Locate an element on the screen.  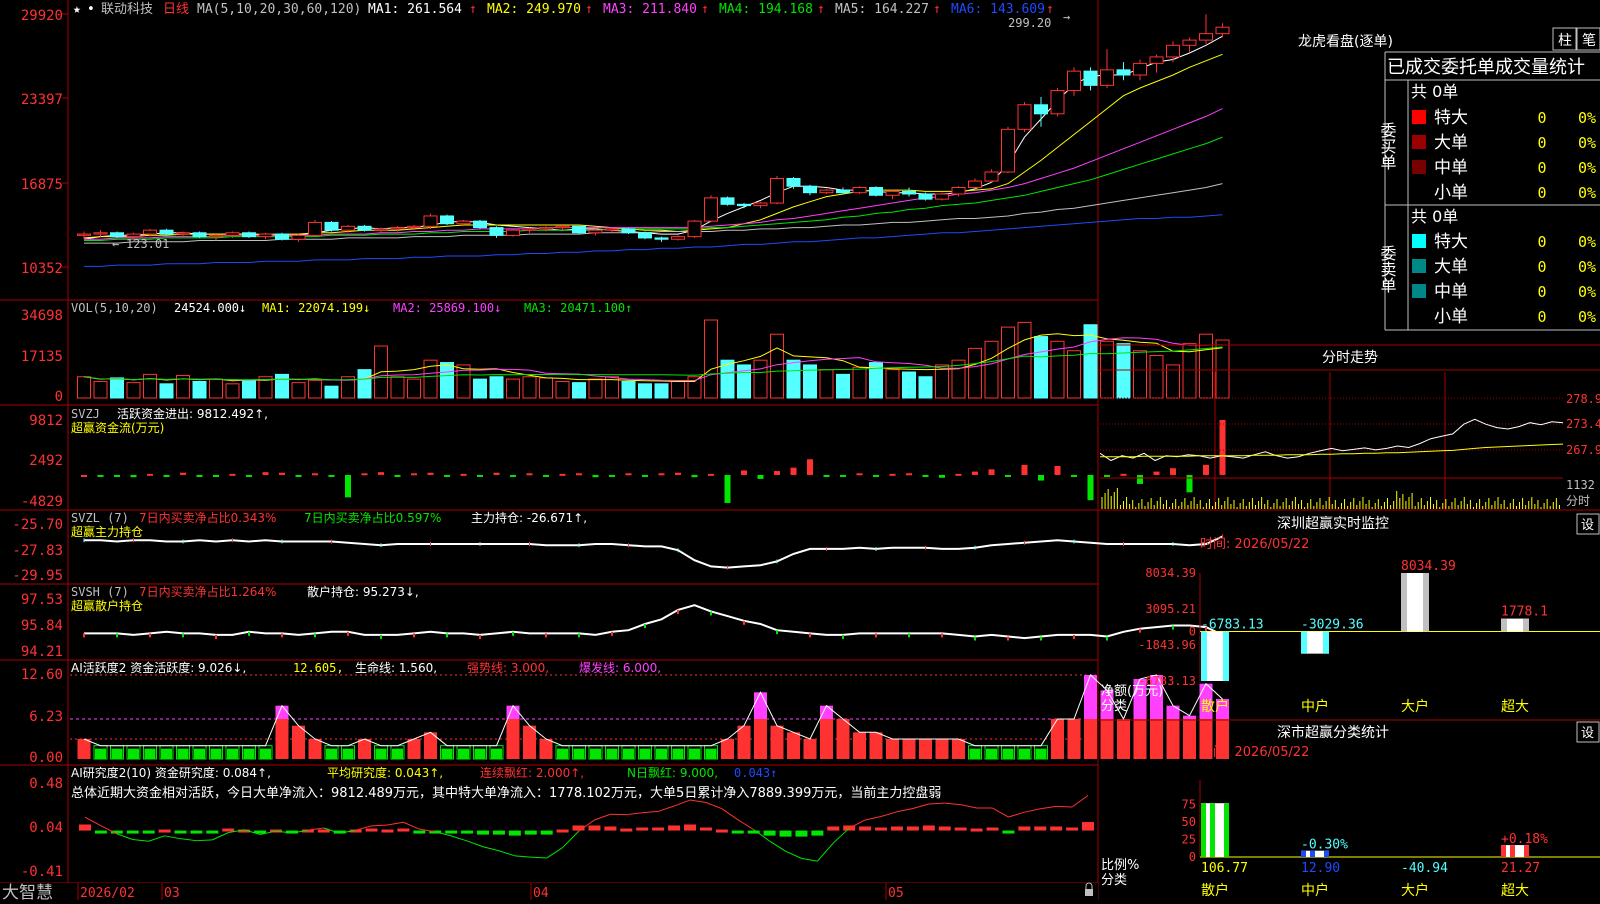
sz-stats-title: 深市超赢分类统计 is located at coordinates (1333, 732).